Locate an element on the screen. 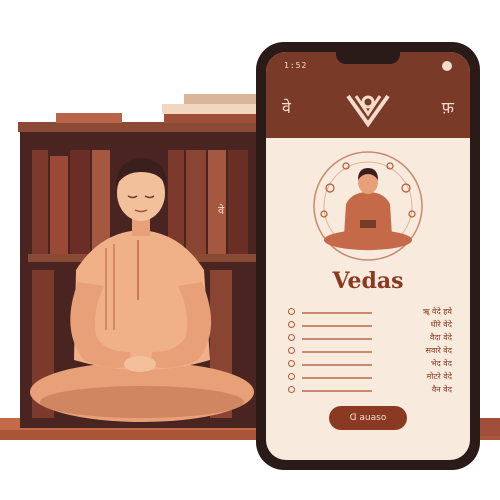 The height and width of the screenshot is (500, 500). verse-text: ॠ वेदे हवे is located at coordinates (437, 311).